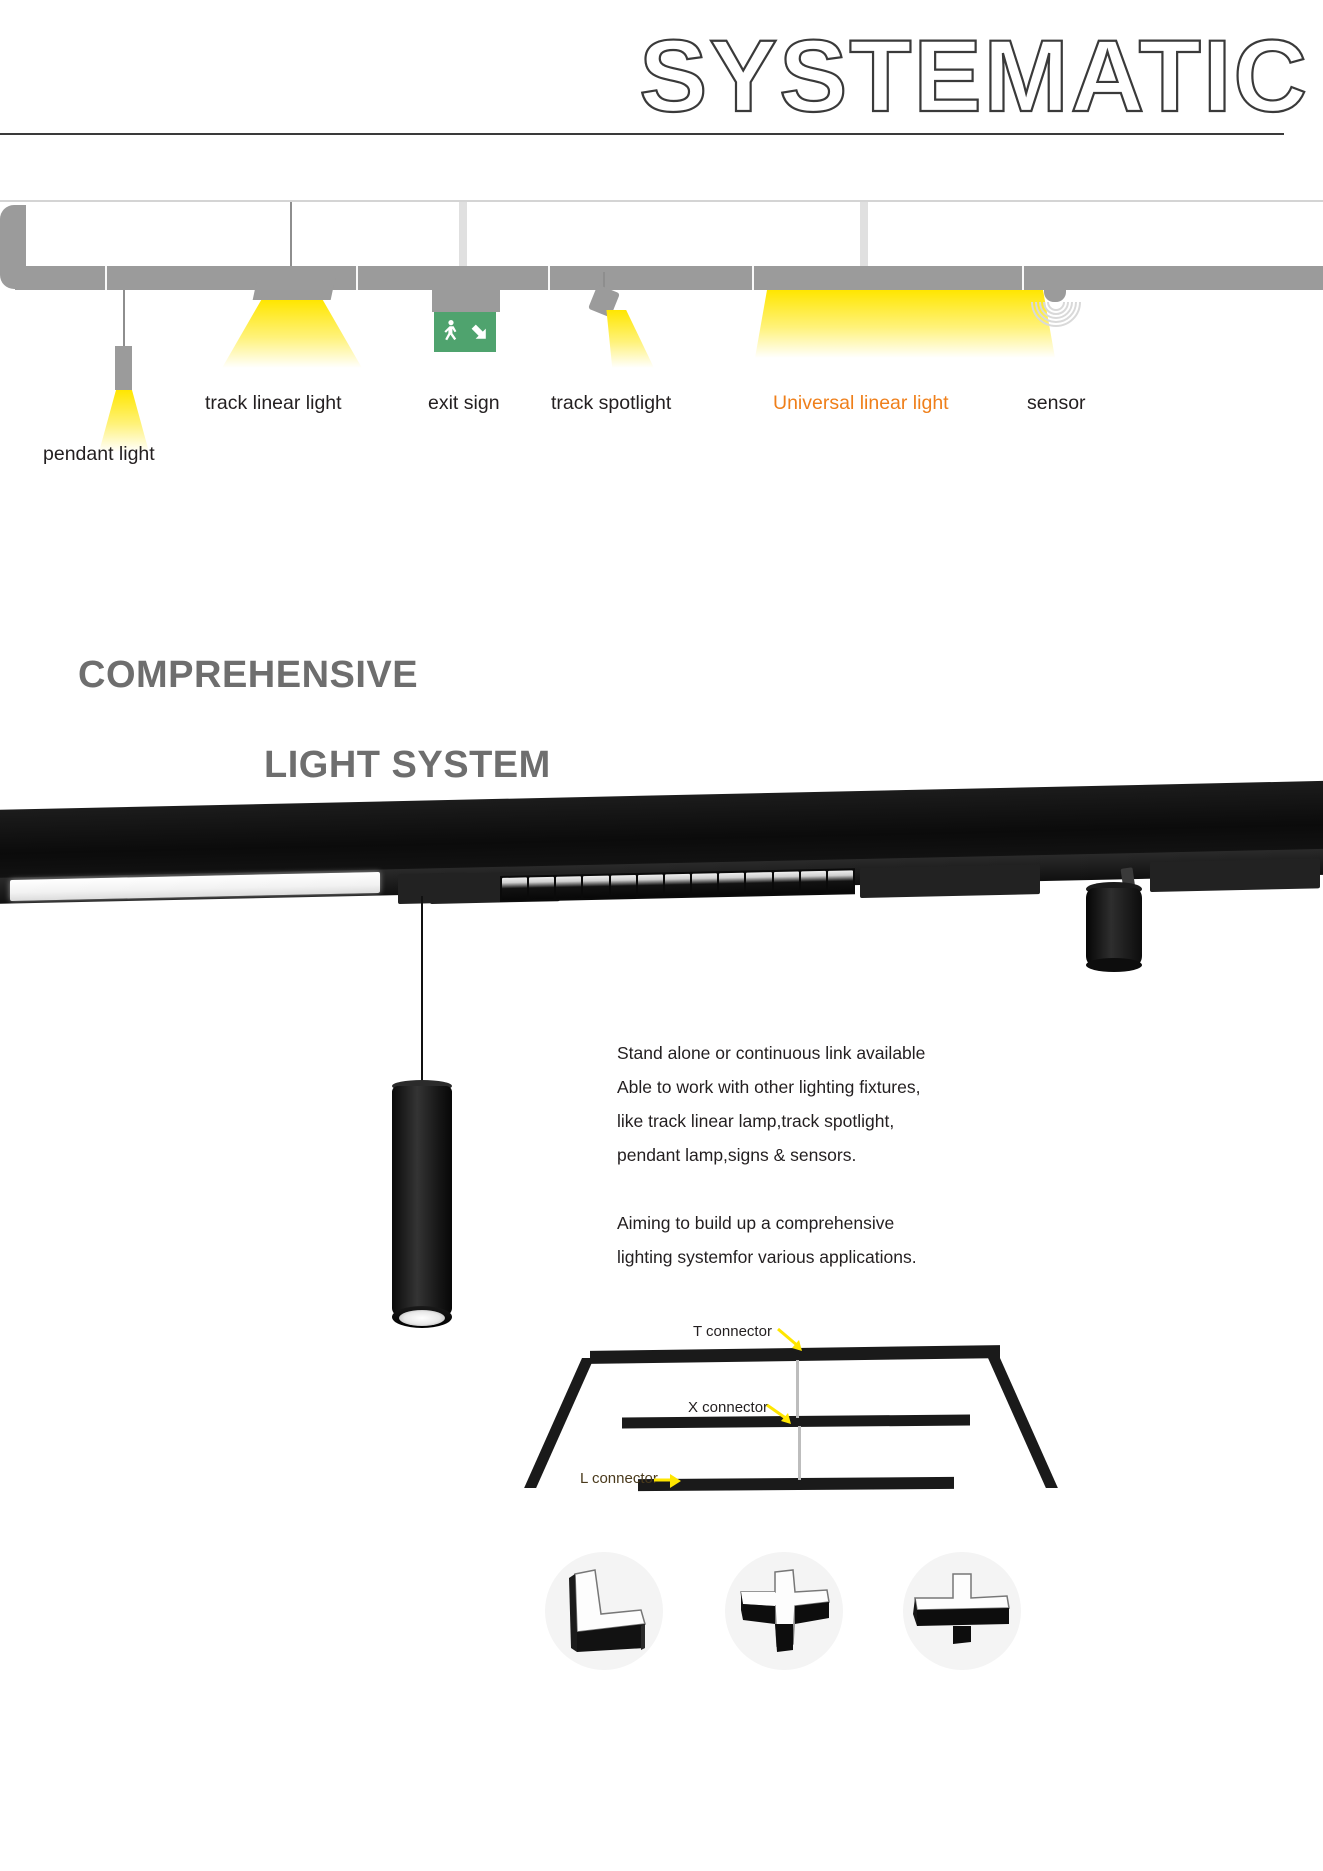 This screenshot has height=1871, width=1323. What do you see at coordinates (422, 1318) in the screenshot?
I see `pendant-photo-lens` at bounding box center [422, 1318].